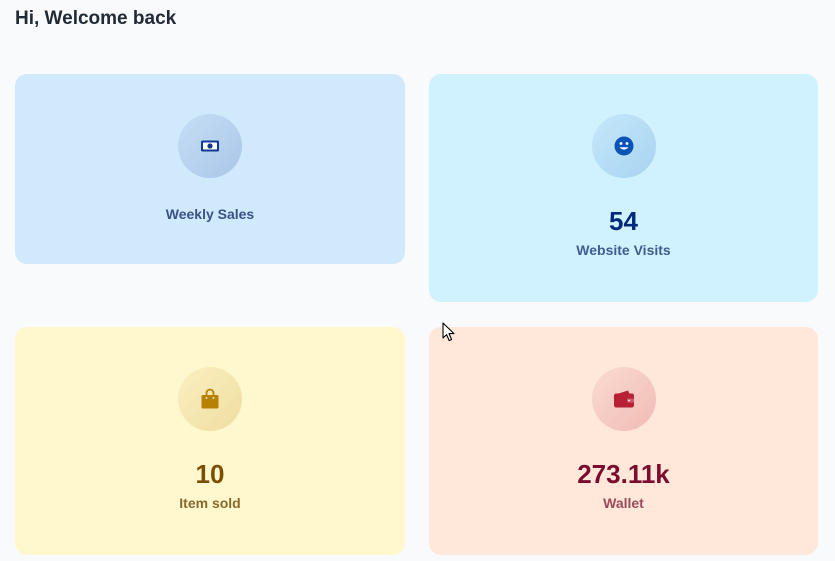 The image size is (835, 561). What do you see at coordinates (623, 474) in the screenshot?
I see `wallet-value: 273.11k` at bounding box center [623, 474].